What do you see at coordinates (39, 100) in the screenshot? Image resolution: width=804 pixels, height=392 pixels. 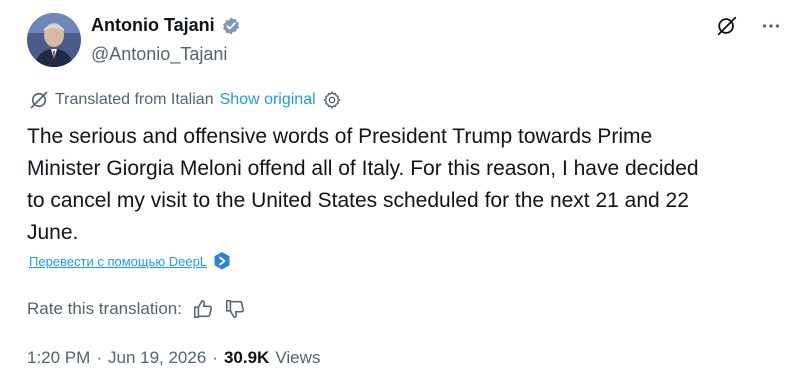 I see `translate-icon` at bounding box center [39, 100].